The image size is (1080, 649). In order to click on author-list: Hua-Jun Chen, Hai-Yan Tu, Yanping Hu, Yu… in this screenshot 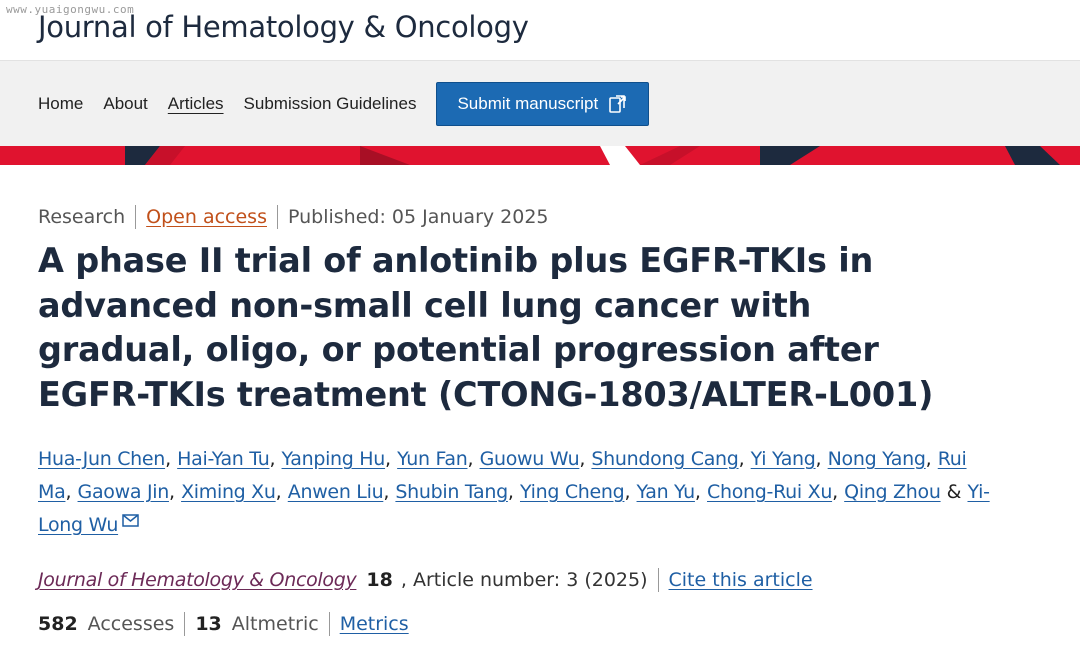, I will do `click(518, 492)`.